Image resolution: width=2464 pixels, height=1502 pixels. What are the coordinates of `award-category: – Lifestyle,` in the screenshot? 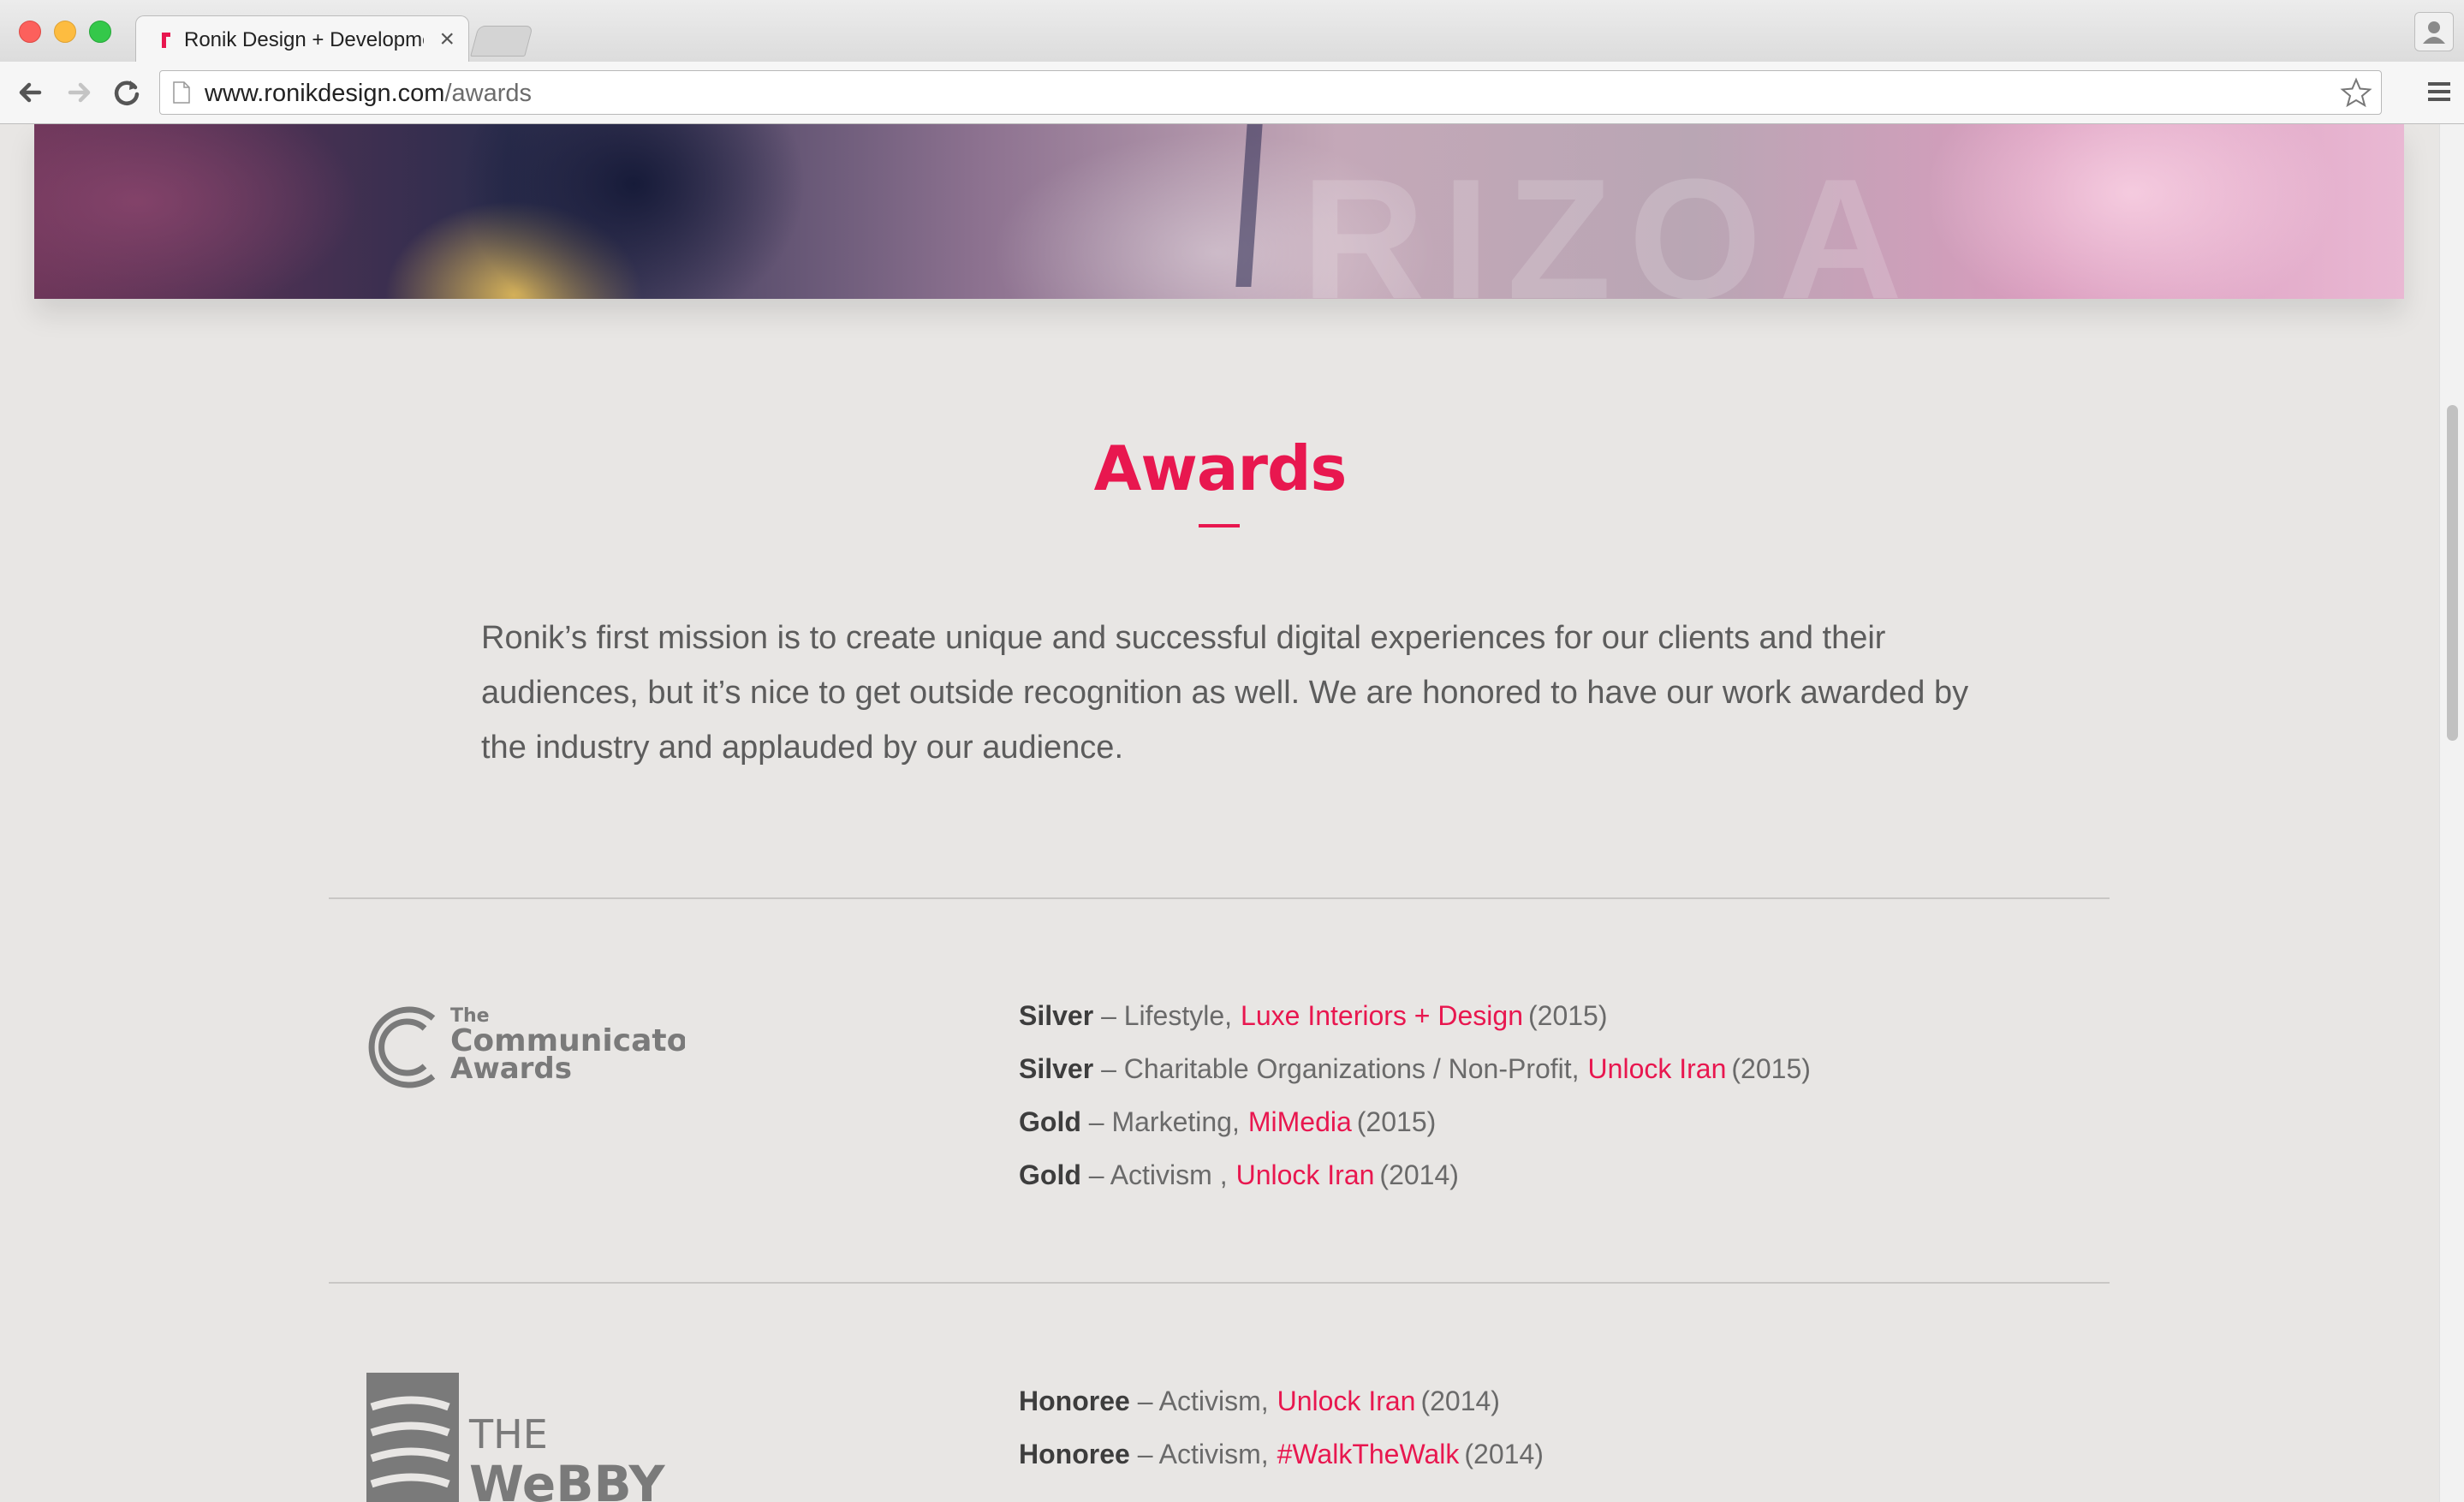 It's located at (1163, 1016).